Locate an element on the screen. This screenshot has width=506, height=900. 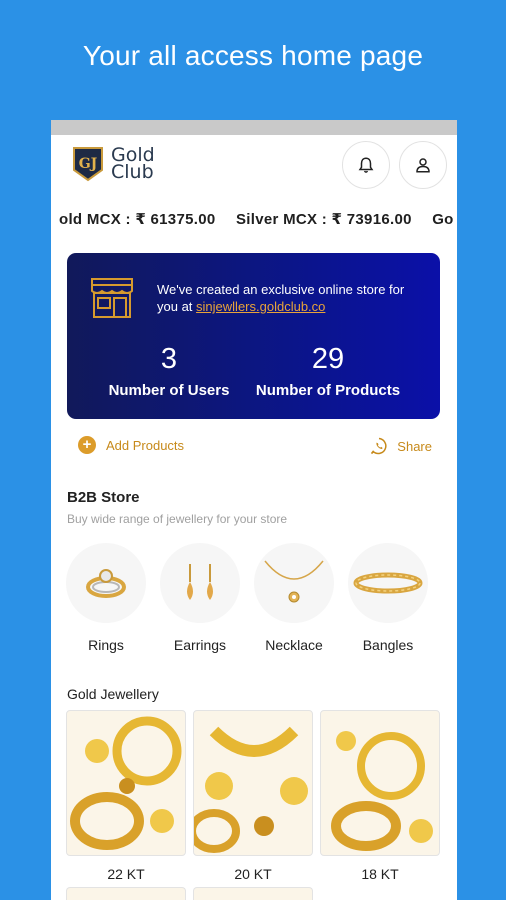
bangles-image is located at coordinates (388, 583).